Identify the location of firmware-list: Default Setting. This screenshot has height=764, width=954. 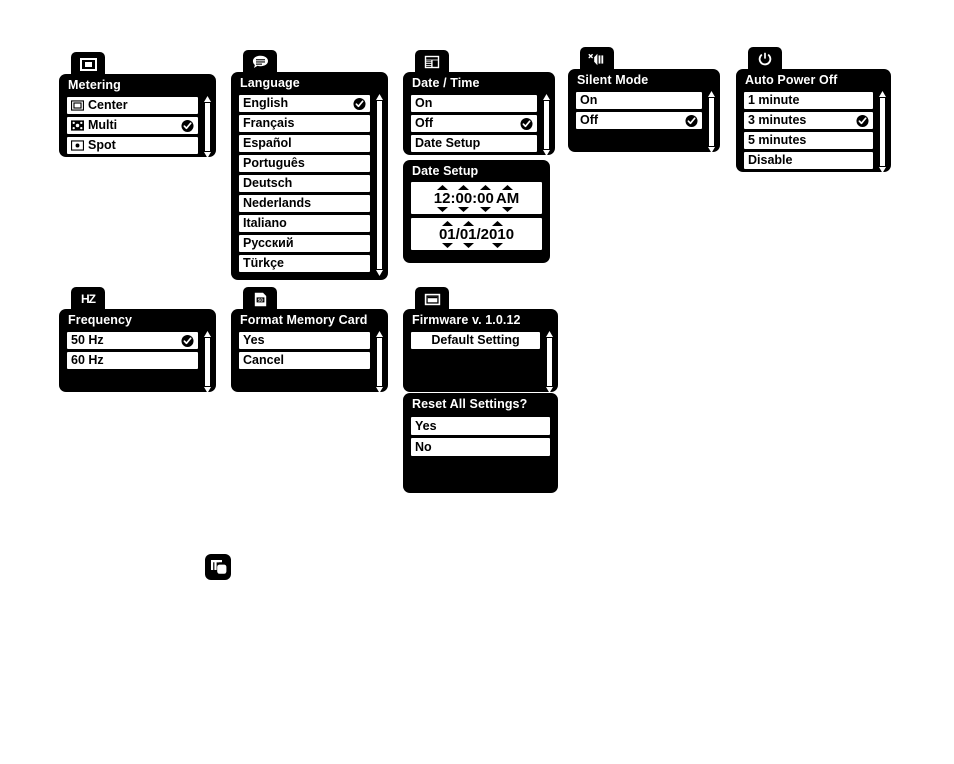
(475, 341).